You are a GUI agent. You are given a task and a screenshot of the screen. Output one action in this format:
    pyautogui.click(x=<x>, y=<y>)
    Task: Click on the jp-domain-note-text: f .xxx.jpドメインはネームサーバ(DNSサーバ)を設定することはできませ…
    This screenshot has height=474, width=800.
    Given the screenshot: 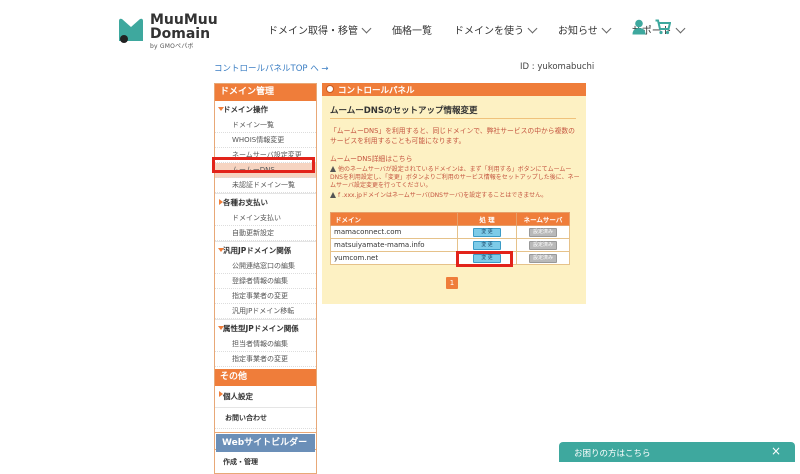 What is the action you would take?
    pyautogui.click(x=443, y=195)
    